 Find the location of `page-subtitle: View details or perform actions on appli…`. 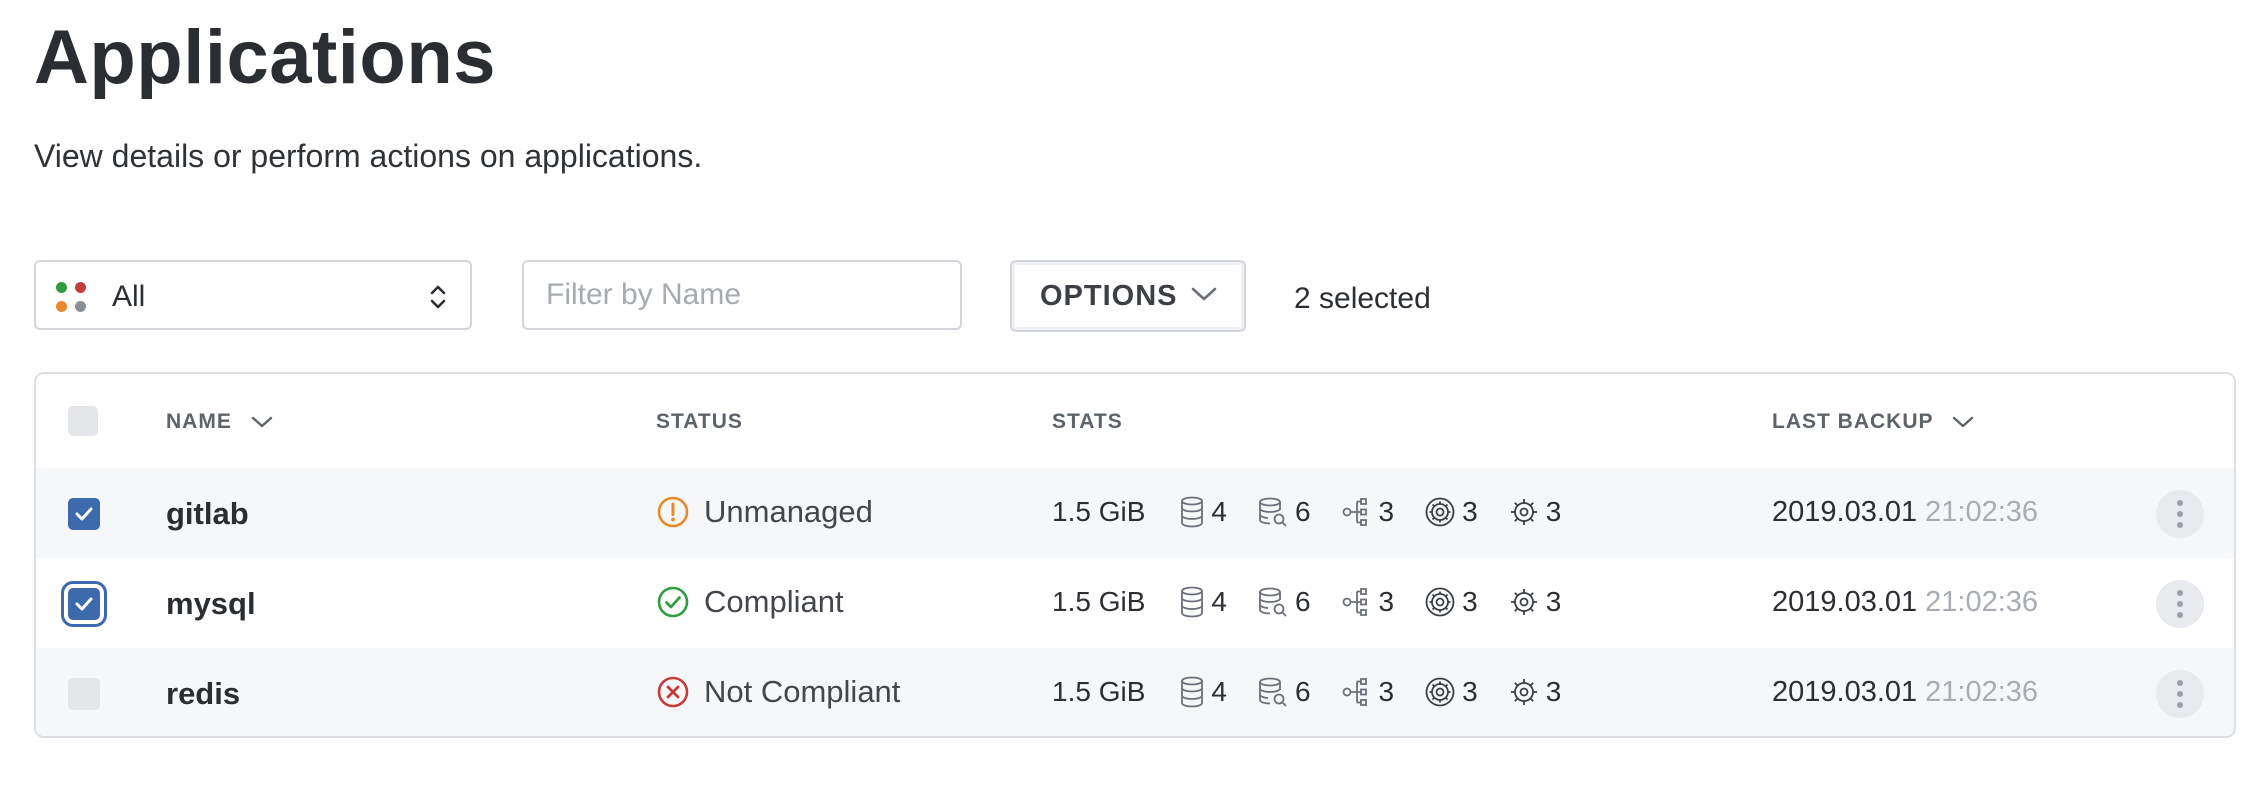

page-subtitle: View details or perform actions on appli… is located at coordinates (368, 156).